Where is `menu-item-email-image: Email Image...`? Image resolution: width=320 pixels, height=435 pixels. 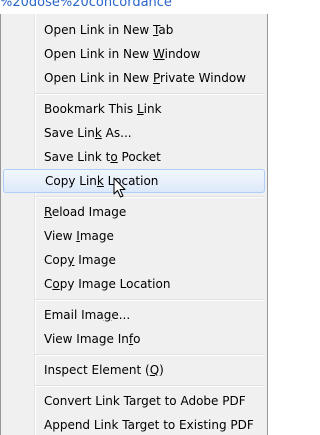
menu-item-email-image: Email Image... is located at coordinates (134, 315).